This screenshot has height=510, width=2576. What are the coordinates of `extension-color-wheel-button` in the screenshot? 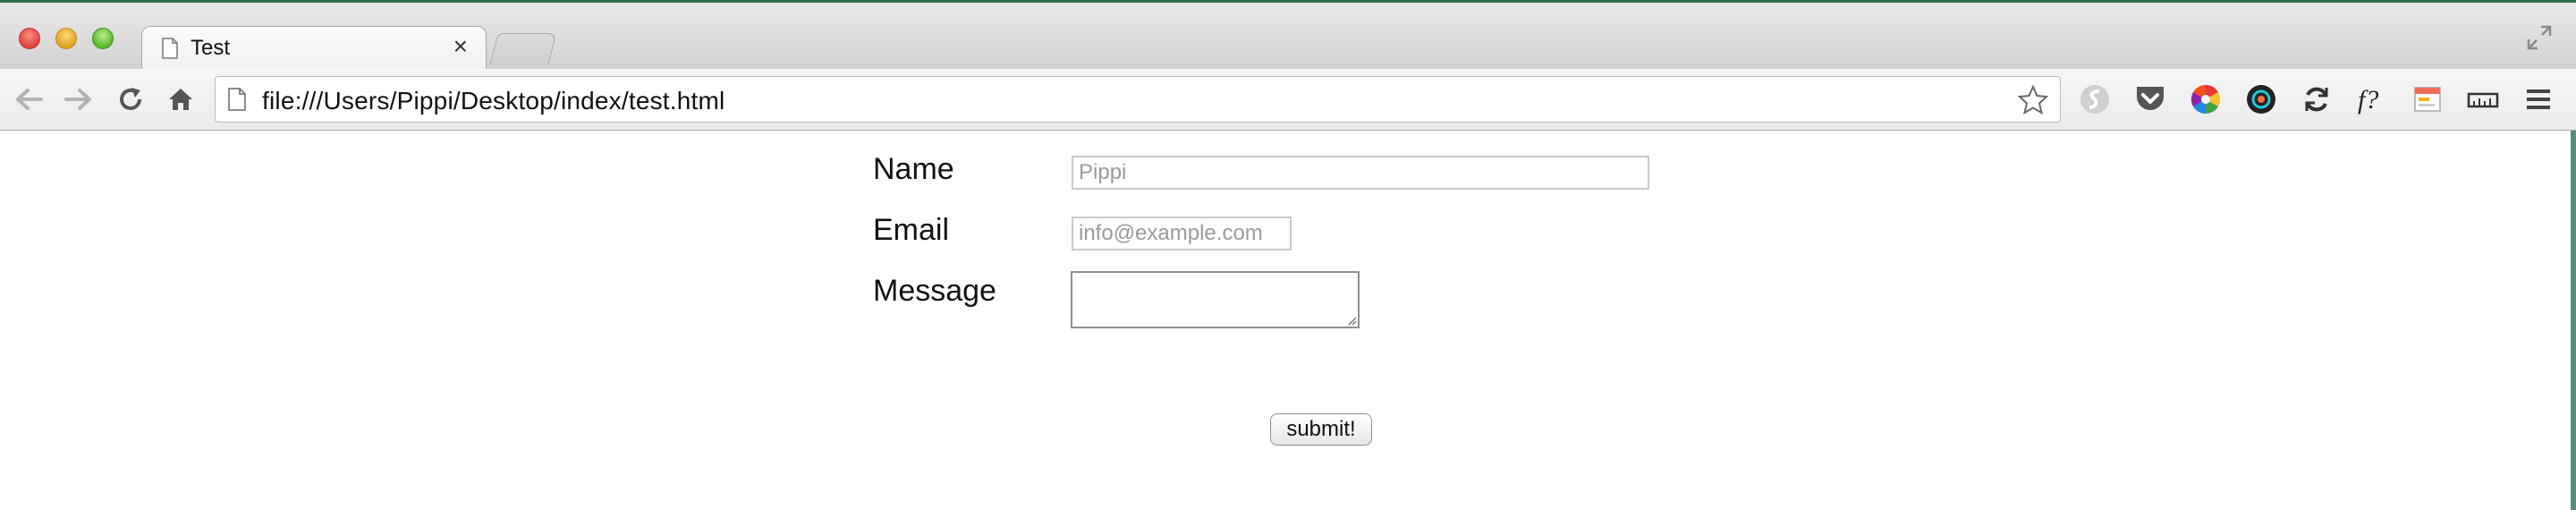 It's located at (2206, 99).